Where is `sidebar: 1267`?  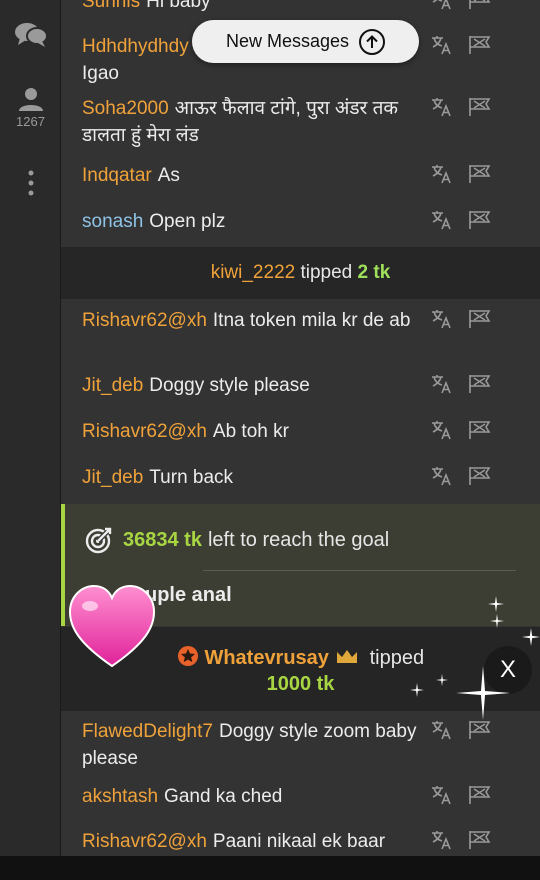 sidebar: 1267 is located at coordinates (30, 428).